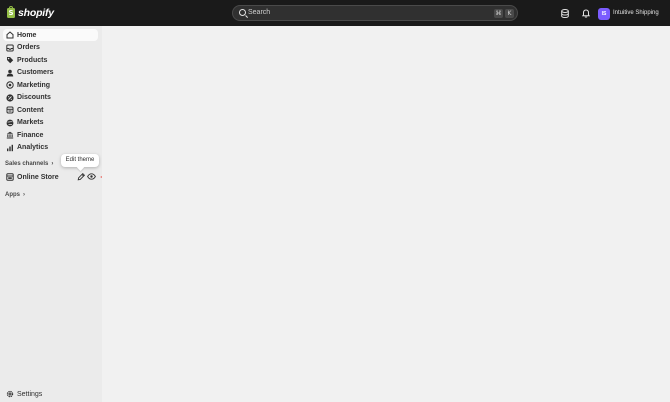 Image resolution: width=670 pixels, height=402 pixels. Describe the element at coordinates (11, 12) in the screenshot. I see `shopify-bag-icon` at that location.